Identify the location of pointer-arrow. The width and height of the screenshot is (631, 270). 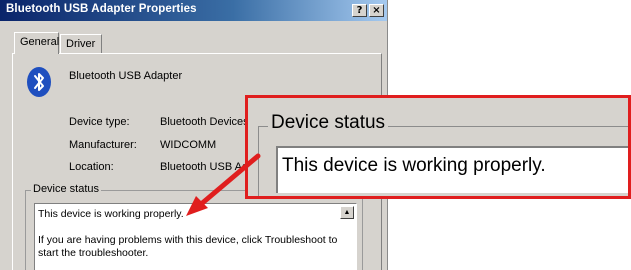
(223, 184).